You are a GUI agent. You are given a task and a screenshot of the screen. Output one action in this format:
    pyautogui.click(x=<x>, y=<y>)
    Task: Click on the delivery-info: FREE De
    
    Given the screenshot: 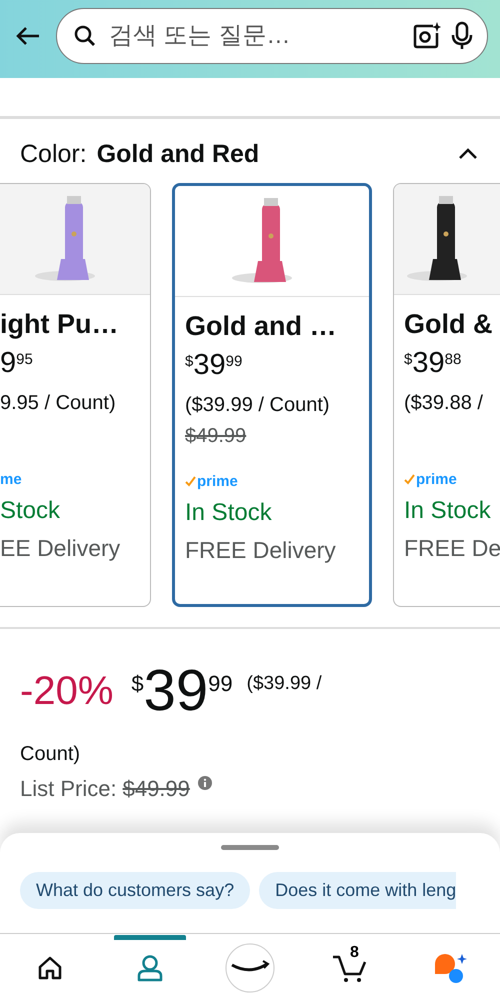 What is the action you would take?
    pyautogui.click(x=452, y=548)
    